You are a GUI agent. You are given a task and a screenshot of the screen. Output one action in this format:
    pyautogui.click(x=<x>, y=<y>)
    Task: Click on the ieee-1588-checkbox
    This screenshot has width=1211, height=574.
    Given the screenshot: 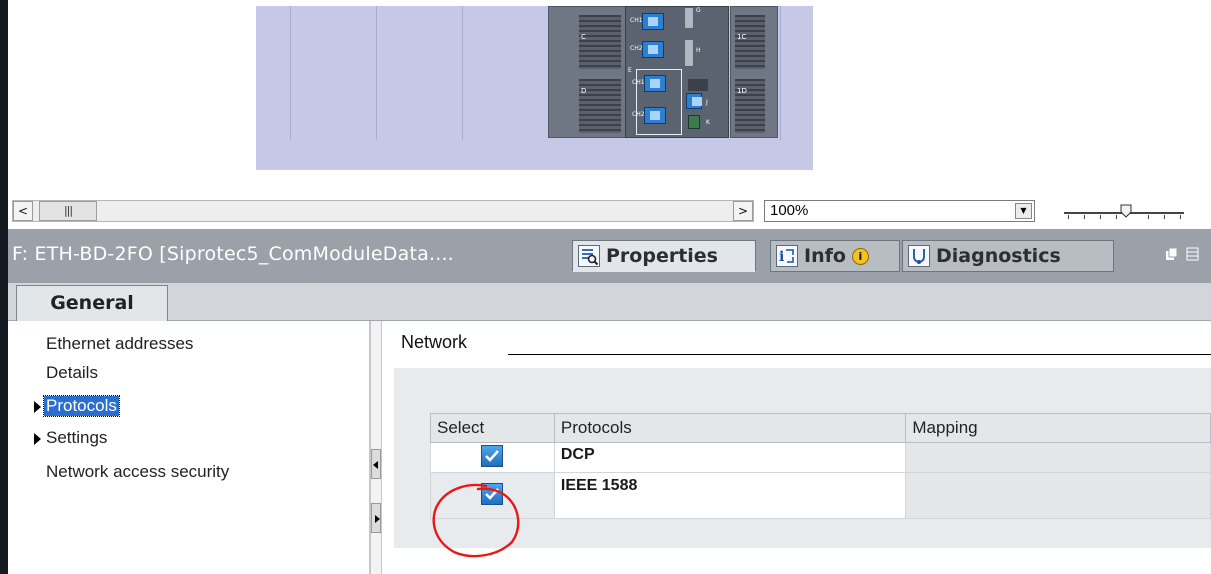 What is the action you would take?
    pyautogui.click(x=492, y=494)
    